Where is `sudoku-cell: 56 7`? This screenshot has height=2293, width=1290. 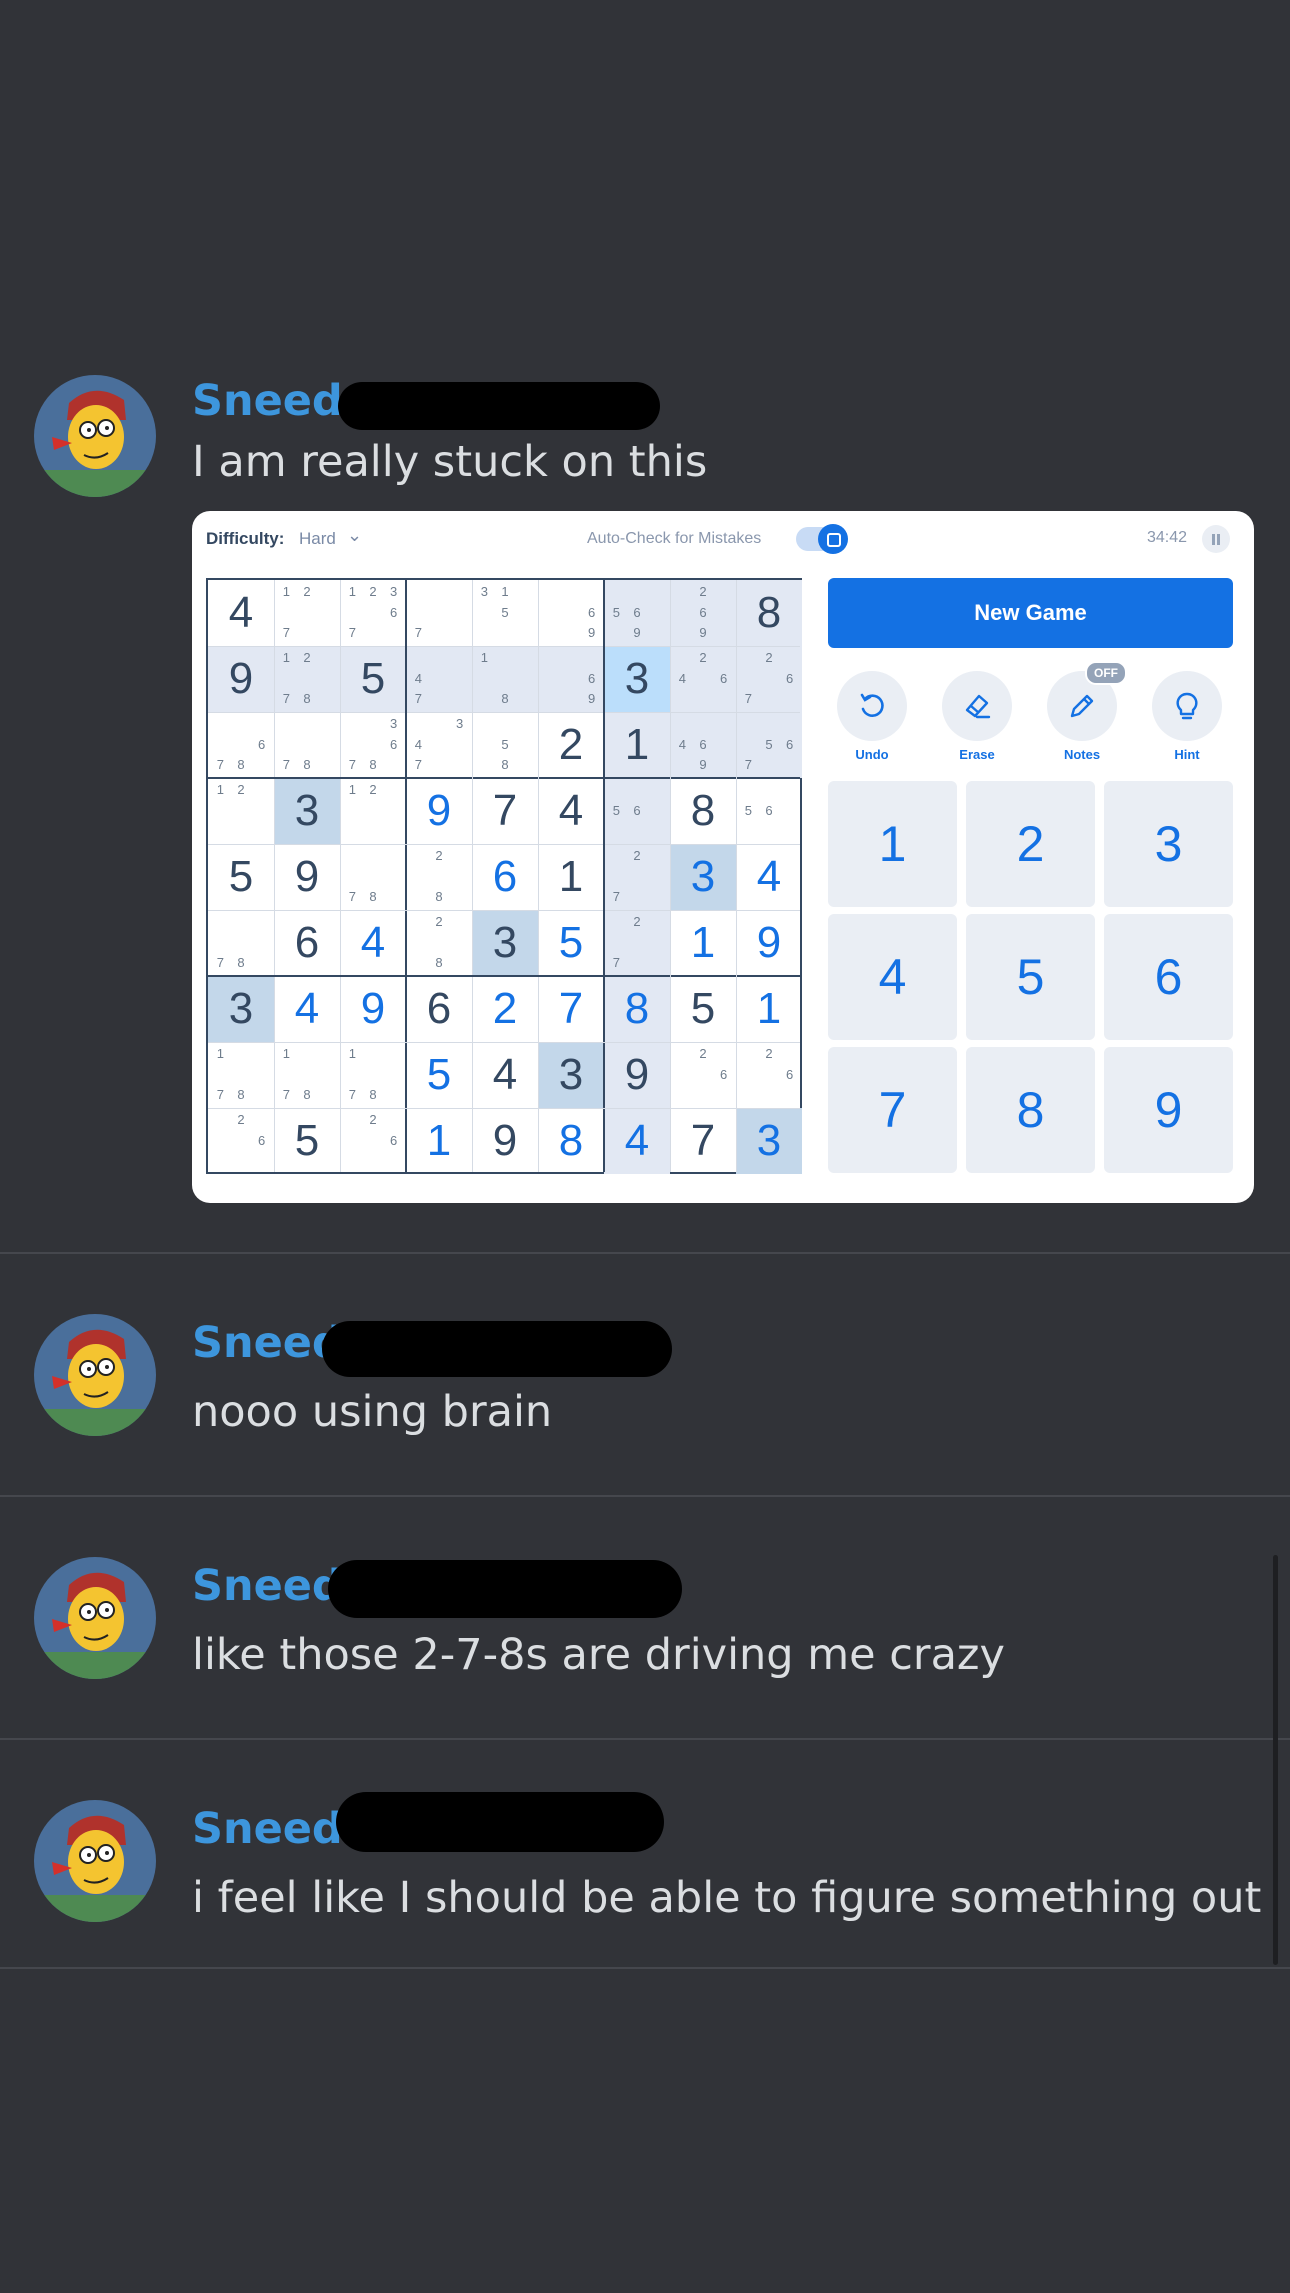
sudoku-cell: 56 7 is located at coordinates (769, 745).